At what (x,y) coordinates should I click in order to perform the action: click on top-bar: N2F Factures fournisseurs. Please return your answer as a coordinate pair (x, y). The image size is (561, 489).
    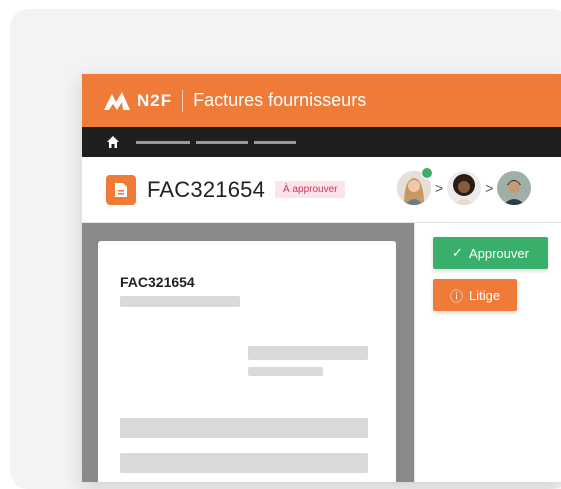
    Looking at the image, I should click on (321, 100).